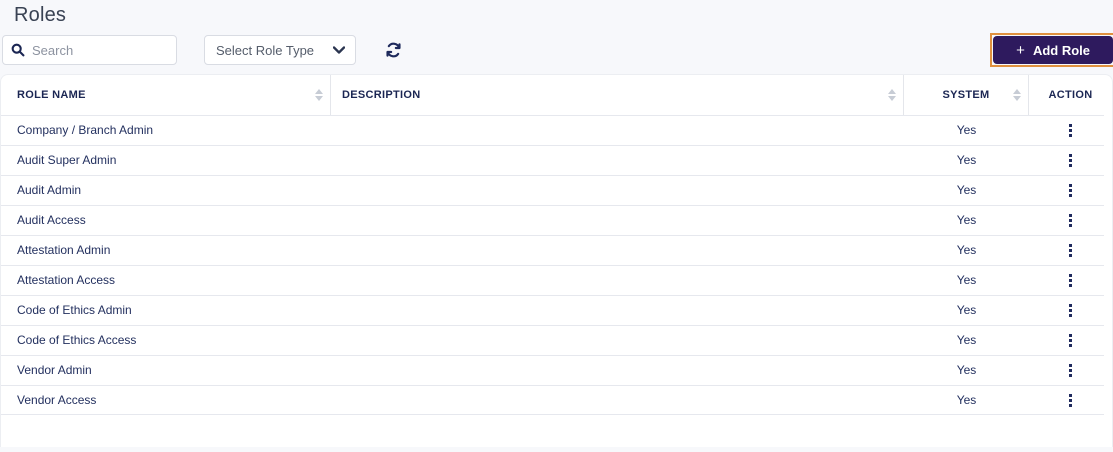 The height and width of the screenshot is (452, 1113). I want to click on role-type-select: Select Role Type, so click(280, 50).